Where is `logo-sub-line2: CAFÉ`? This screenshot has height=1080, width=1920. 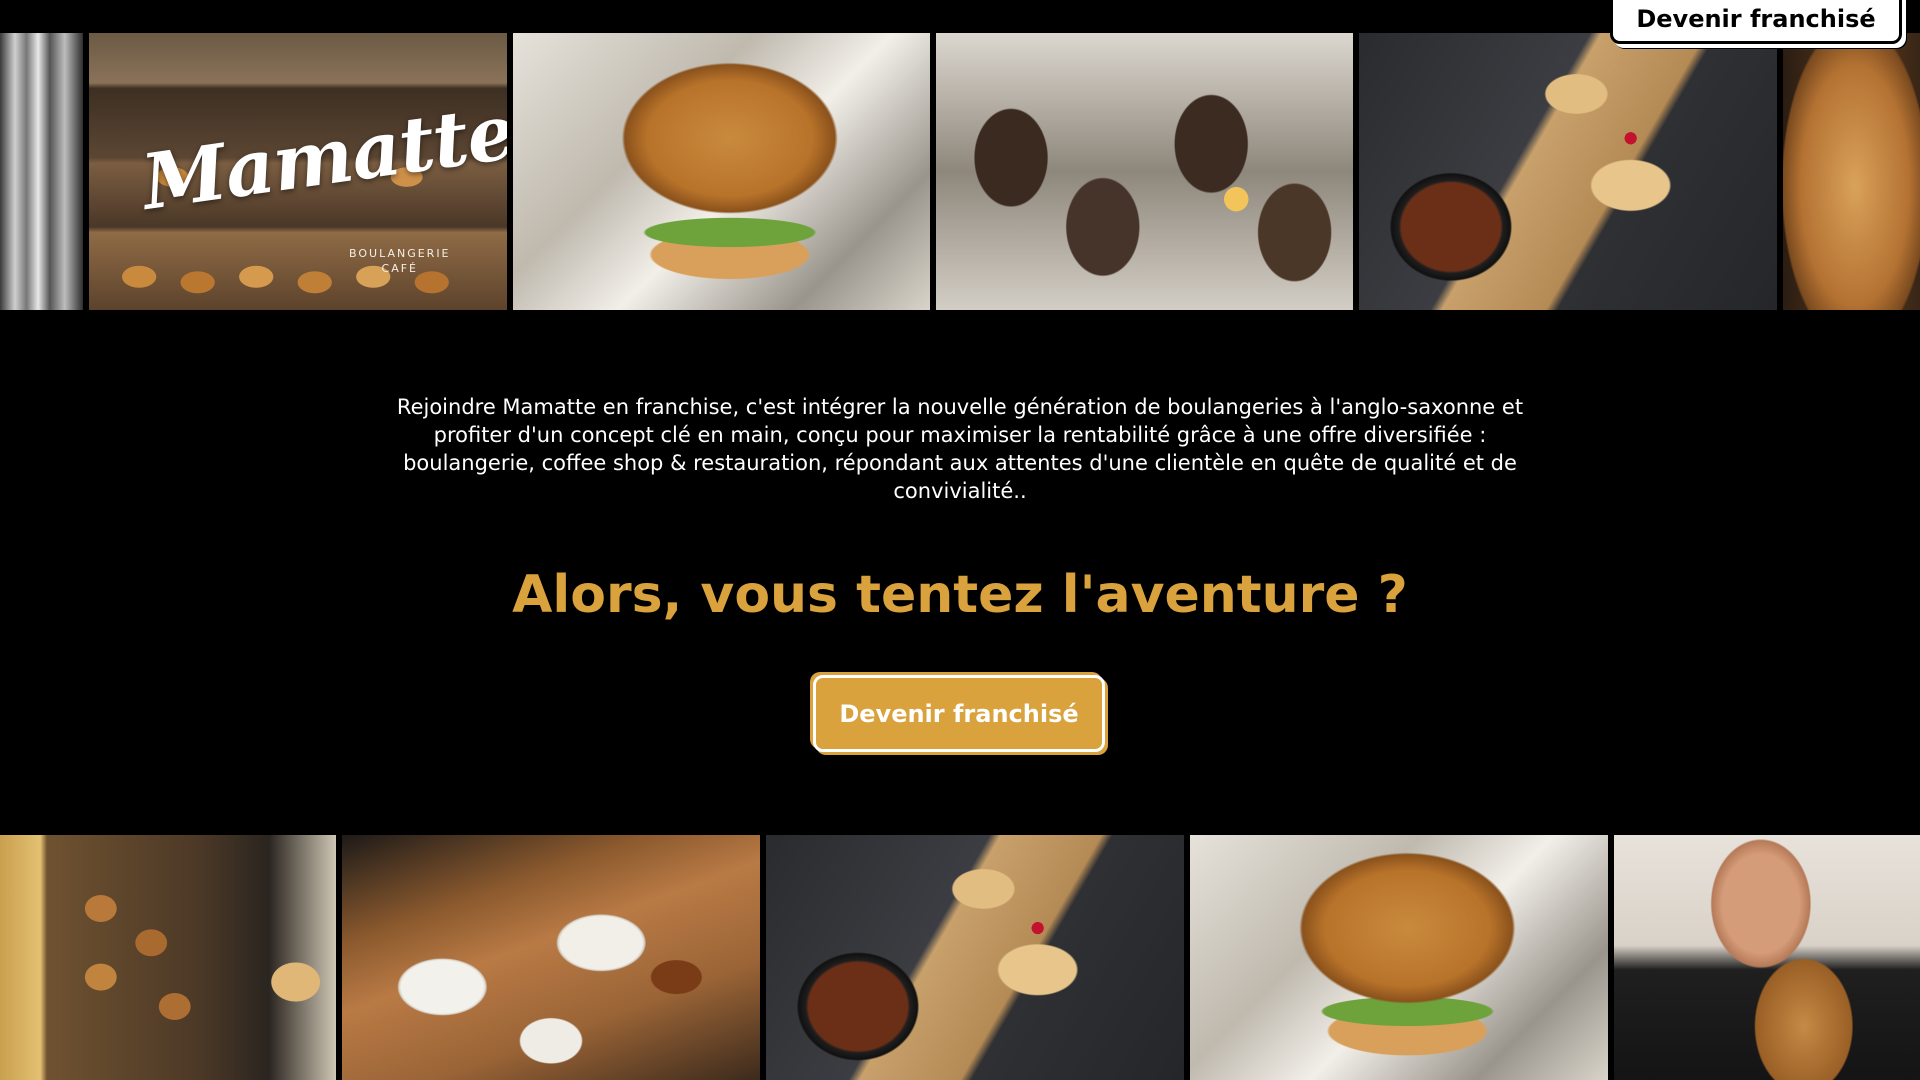
logo-sub-line2: CAFÉ is located at coordinates (399, 268).